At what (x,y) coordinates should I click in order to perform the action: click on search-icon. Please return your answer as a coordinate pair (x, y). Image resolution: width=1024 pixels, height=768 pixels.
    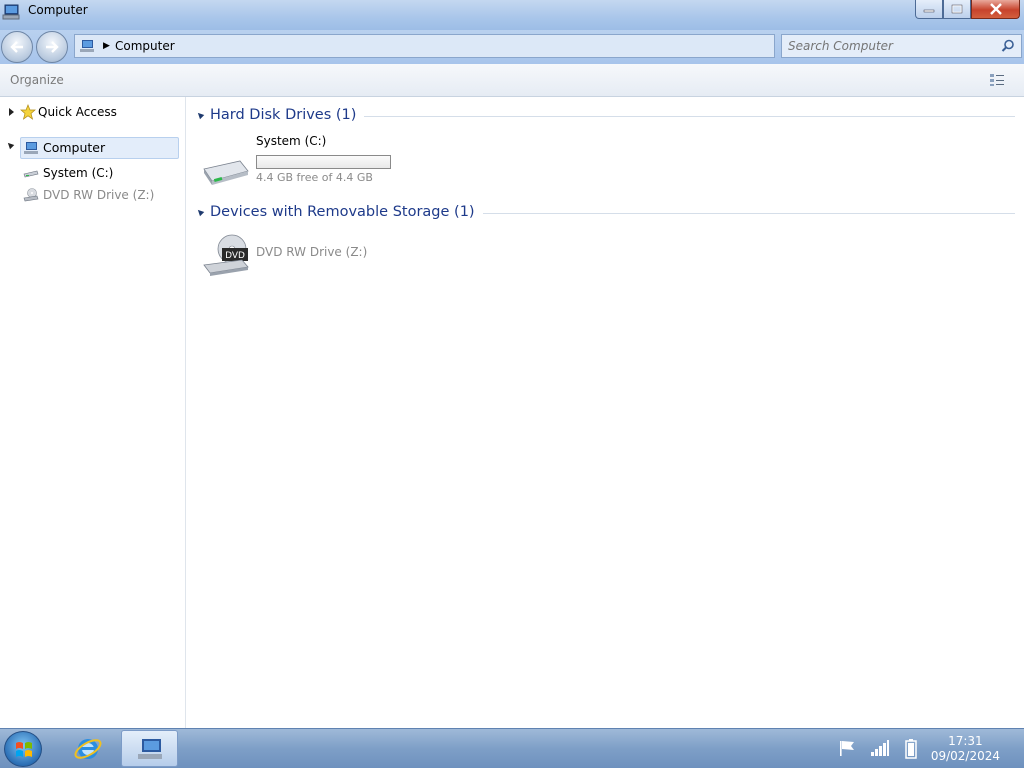
    Looking at the image, I should click on (1008, 46).